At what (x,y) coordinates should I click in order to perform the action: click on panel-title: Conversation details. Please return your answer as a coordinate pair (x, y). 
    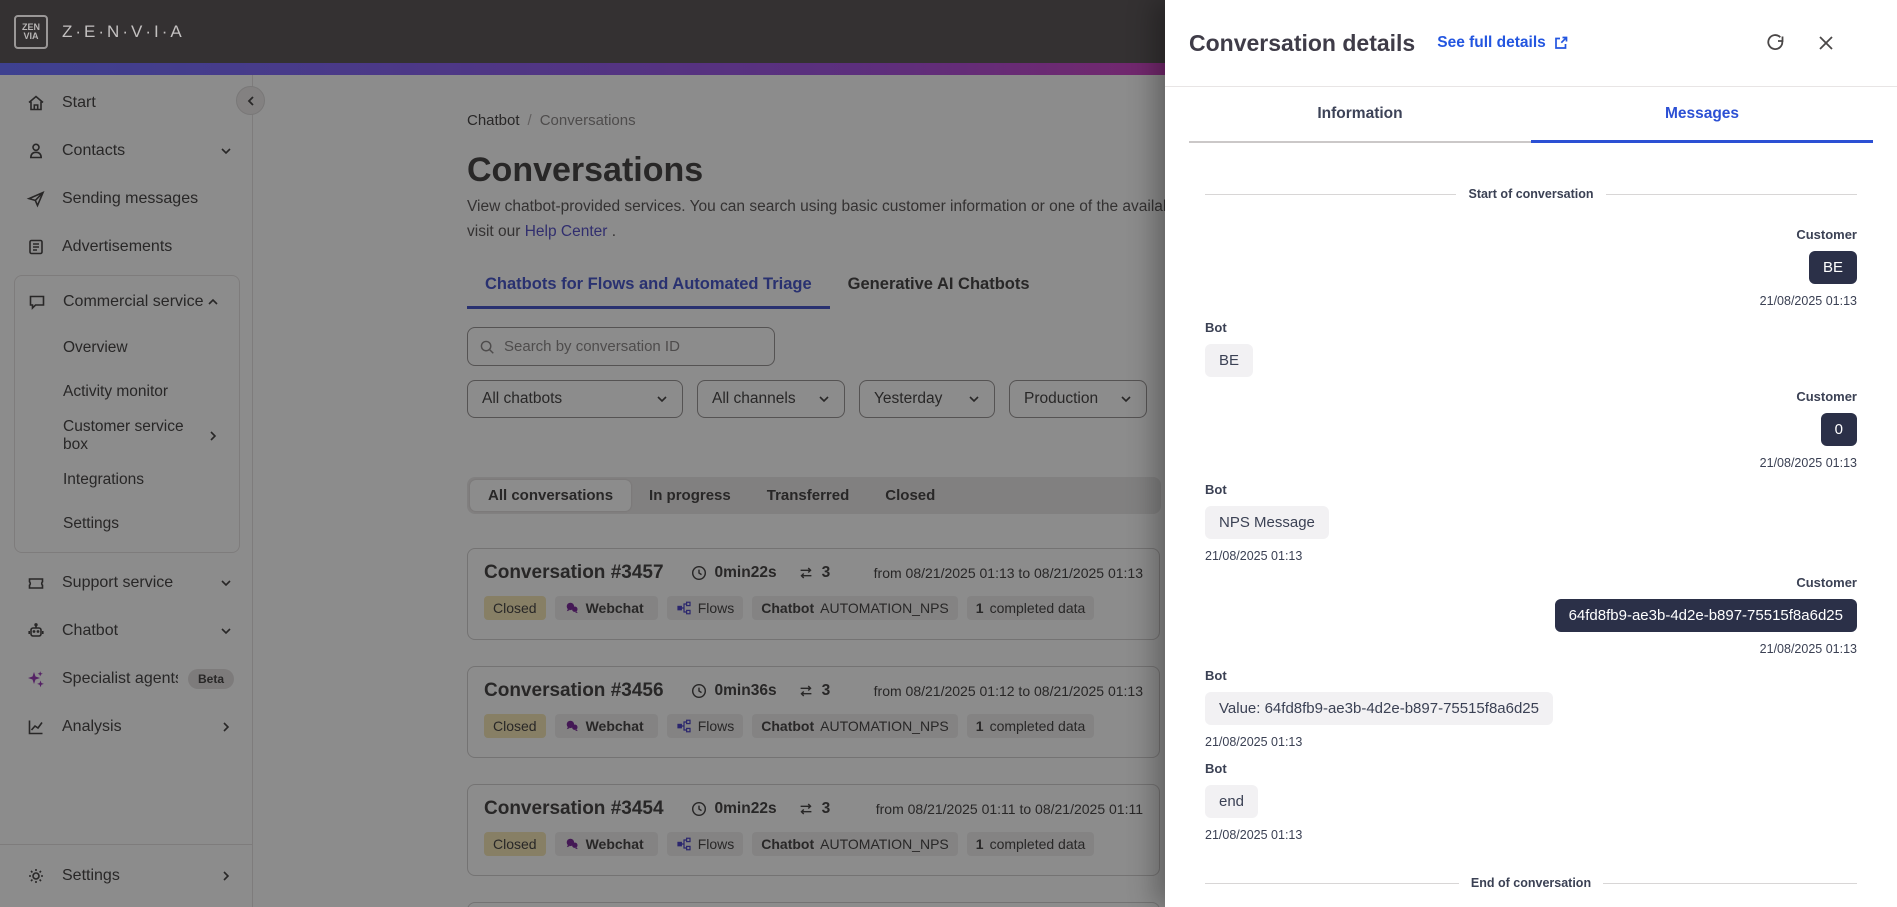
    Looking at the image, I should click on (1302, 42).